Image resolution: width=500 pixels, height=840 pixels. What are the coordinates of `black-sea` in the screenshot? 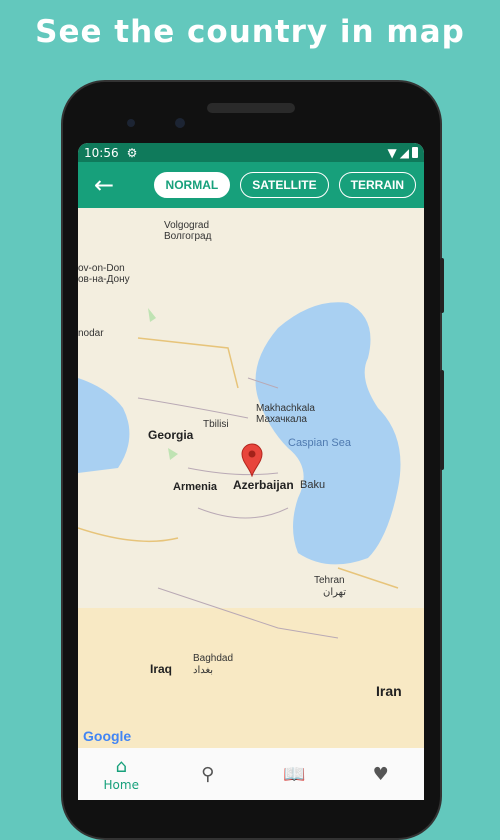 It's located at (104, 425).